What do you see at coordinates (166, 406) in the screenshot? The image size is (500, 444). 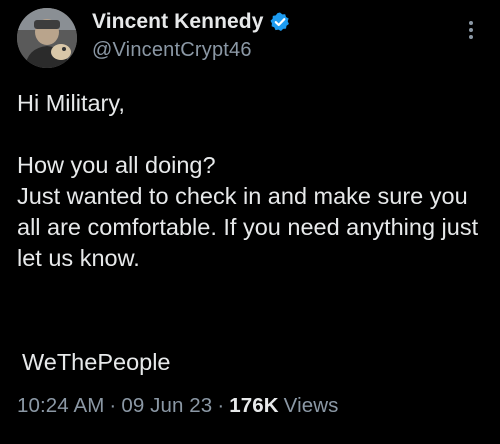 I see `tweet-date: 09 Jun 23` at bounding box center [166, 406].